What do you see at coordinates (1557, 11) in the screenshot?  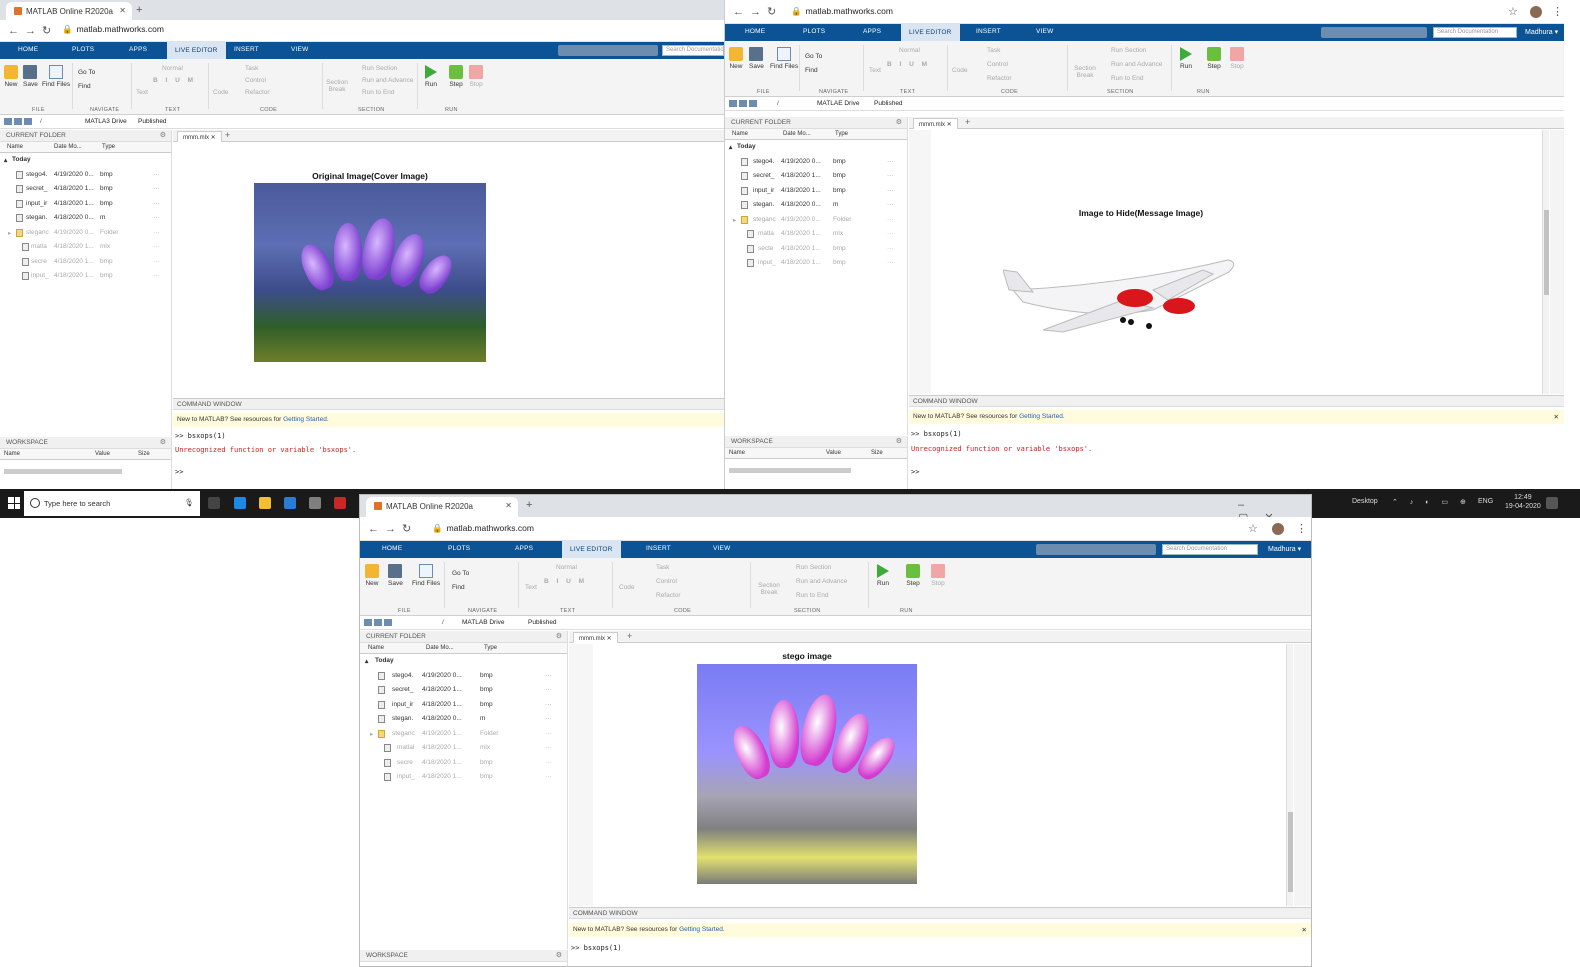 I see `browser-menu-icon: ⋮` at bounding box center [1557, 11].